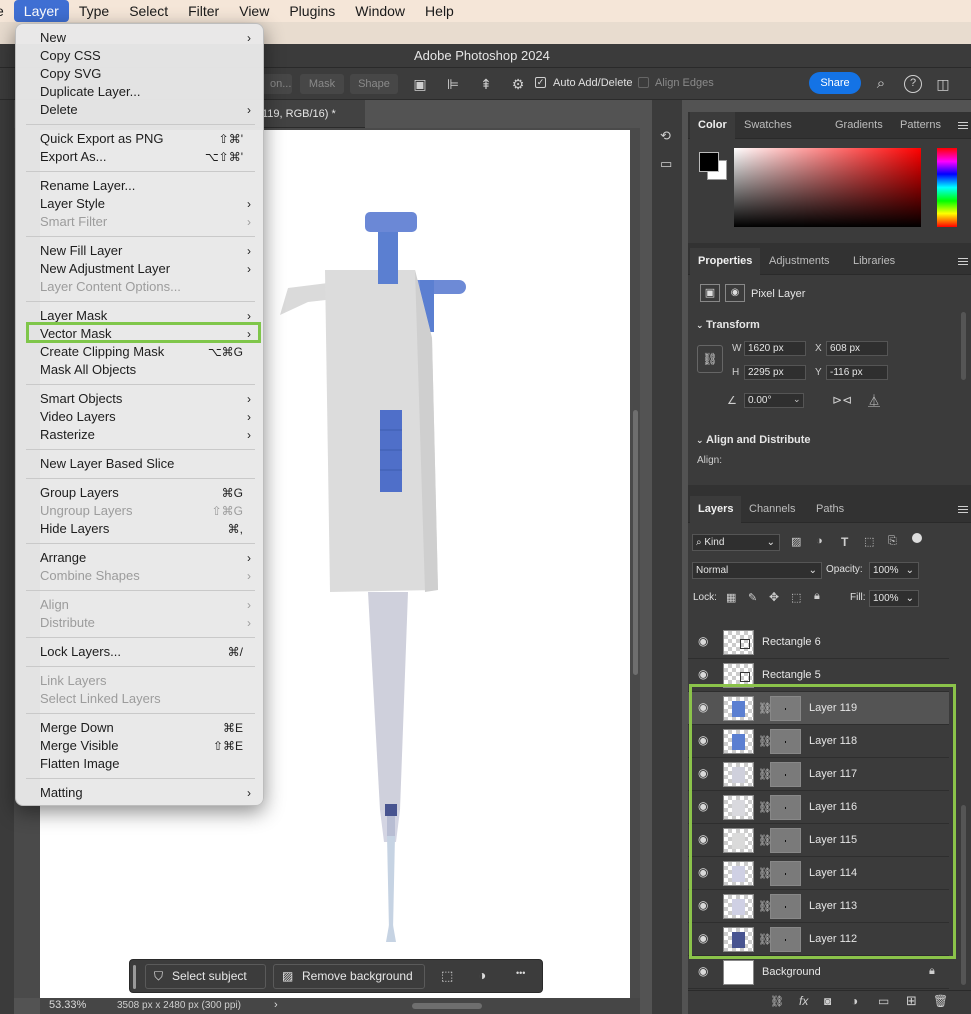  What do you see at coordinates (140, 764) in the screenshot?
I see `menu-item-flatten-image: Flatten Image` at bounding box center [140, 764].